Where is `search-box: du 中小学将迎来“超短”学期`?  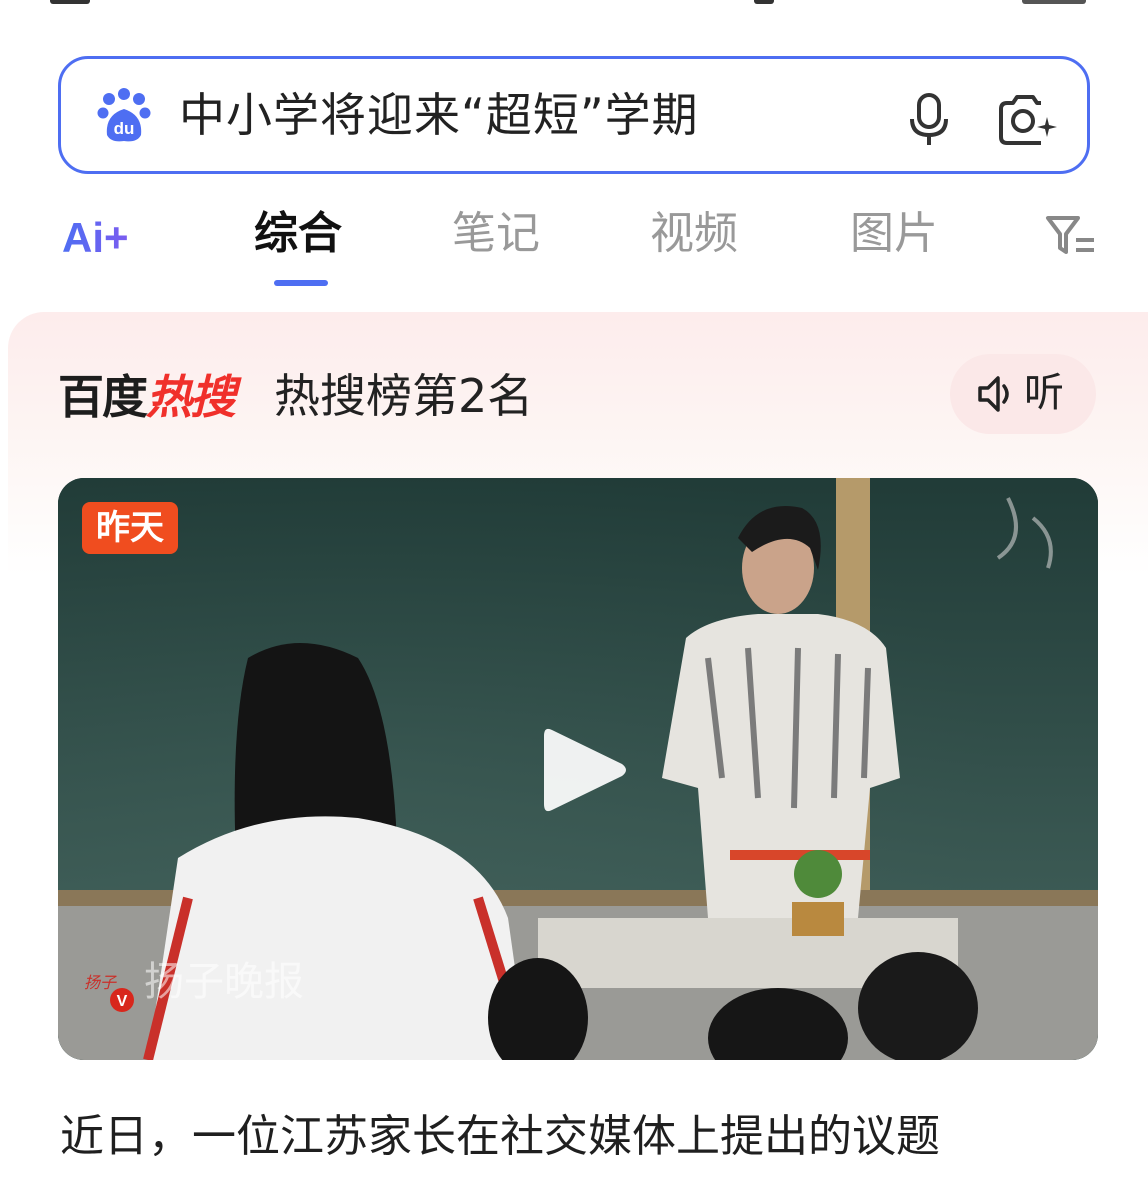 search-box: du 中小学将迎来“超短”学期 is located at coordinates (574, 115).